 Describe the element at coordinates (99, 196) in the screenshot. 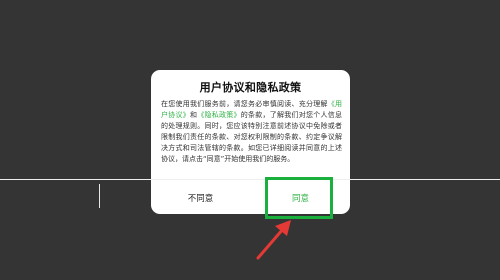

I see `button-divider` at that location.